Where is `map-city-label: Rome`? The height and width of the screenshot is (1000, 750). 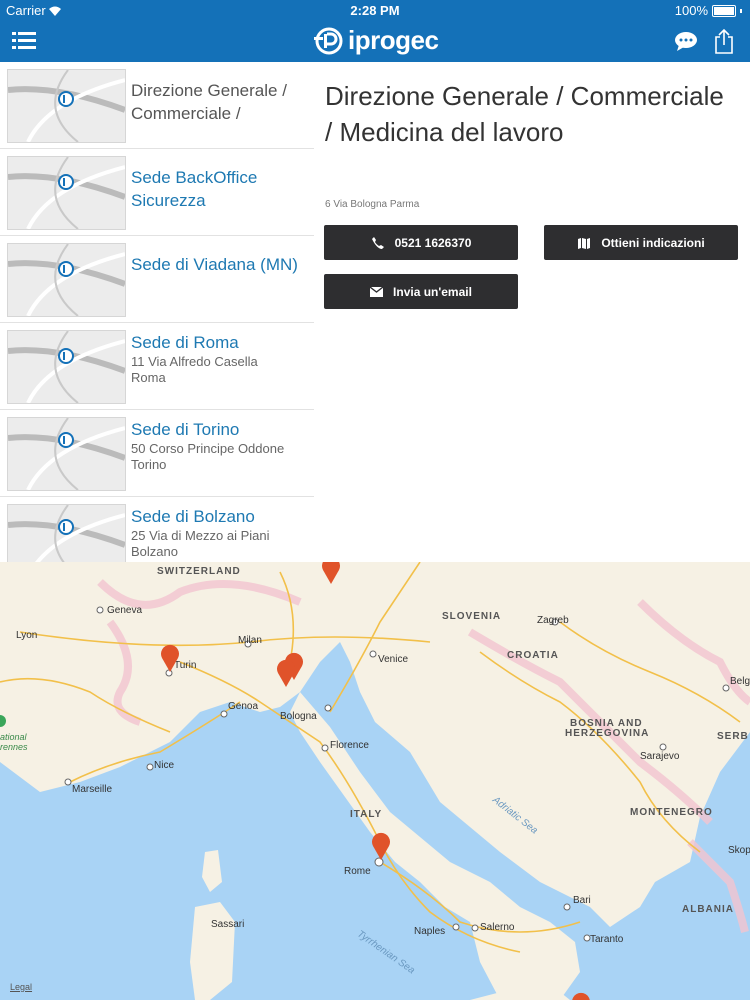 map-city-label: Rome is located at coordinates (357, 871).